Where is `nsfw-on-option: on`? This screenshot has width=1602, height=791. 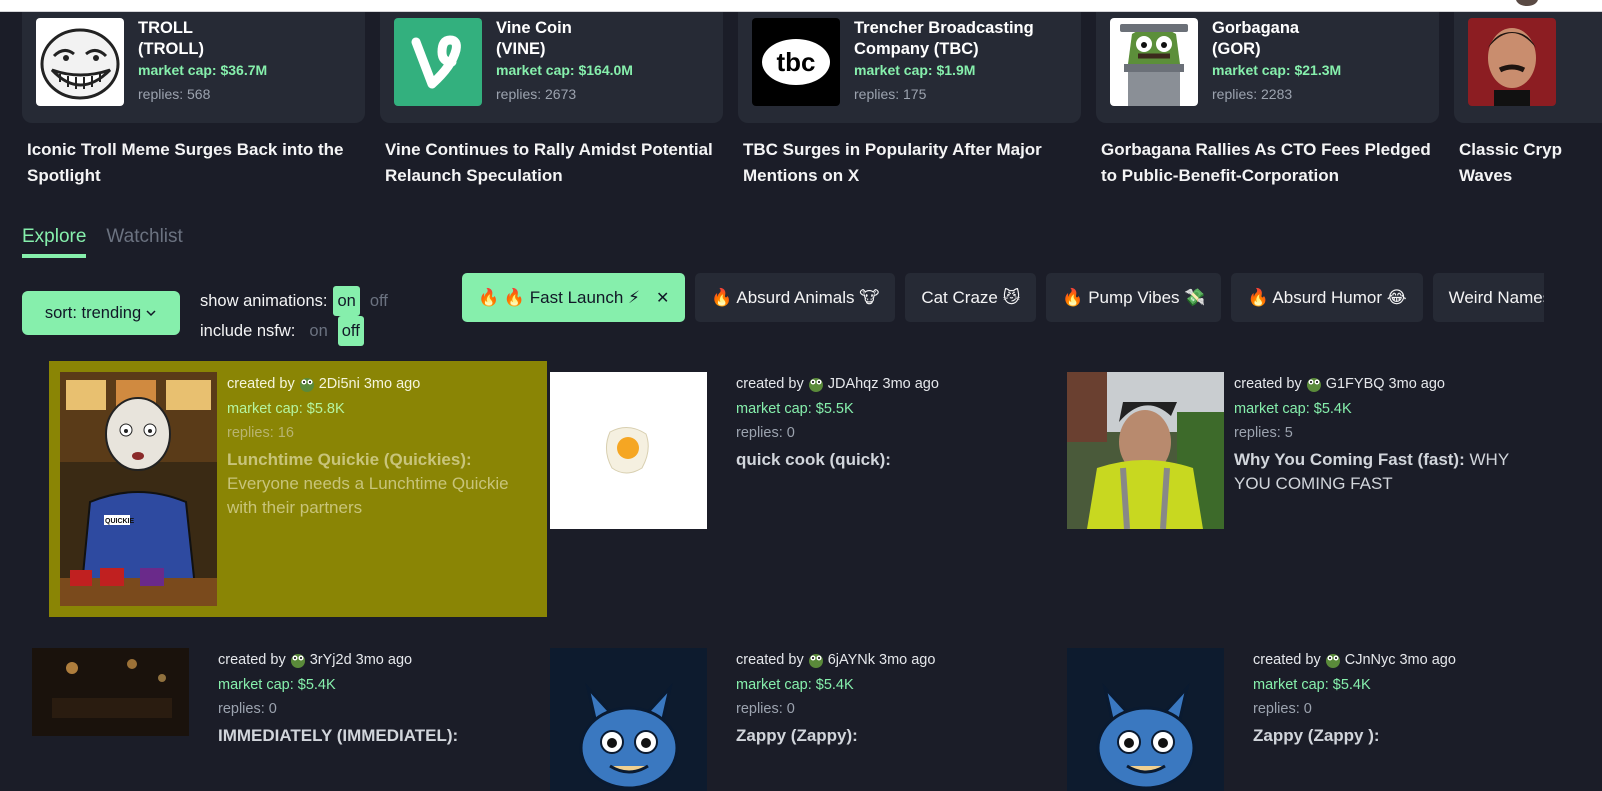
nsfw-on-option: on is located at coordinates (318, 331).